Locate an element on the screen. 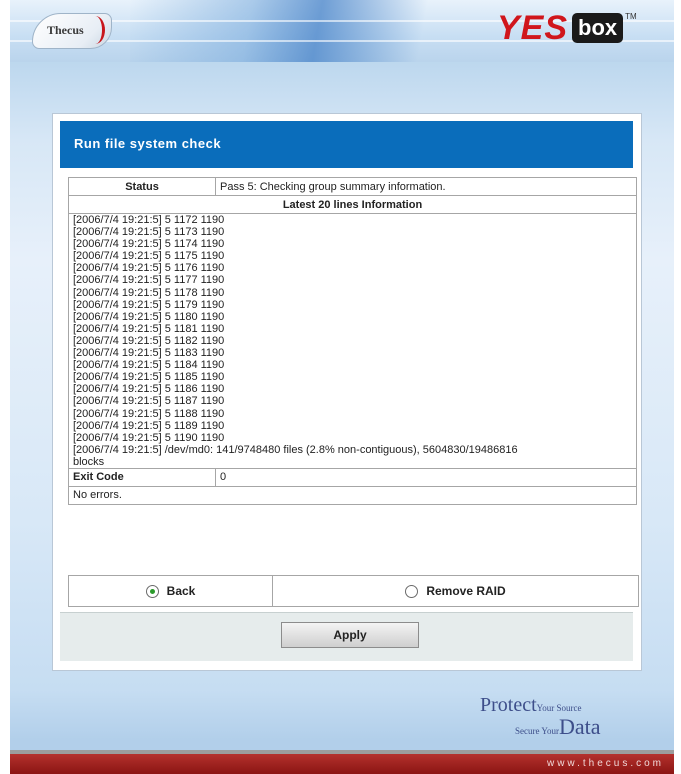  log-line: [2006/7/4 19:21:5] 5 1182 1190 is located at coordinates (149, 340).